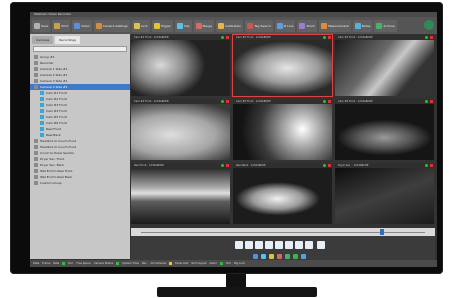  I want to click on tree-item-label: Camera 1 Side #1, so click(54, 69).